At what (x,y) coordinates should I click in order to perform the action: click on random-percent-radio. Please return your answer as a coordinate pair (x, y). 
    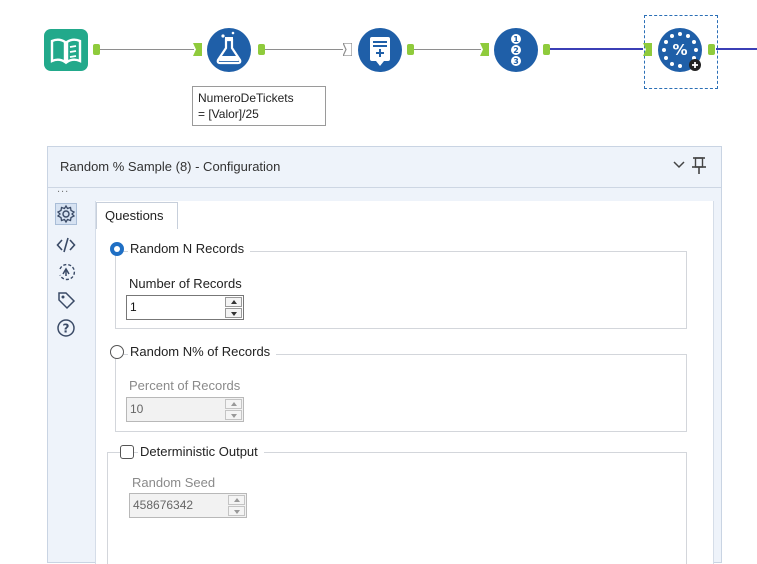
    Looking at the image, I should click on (117, 352).